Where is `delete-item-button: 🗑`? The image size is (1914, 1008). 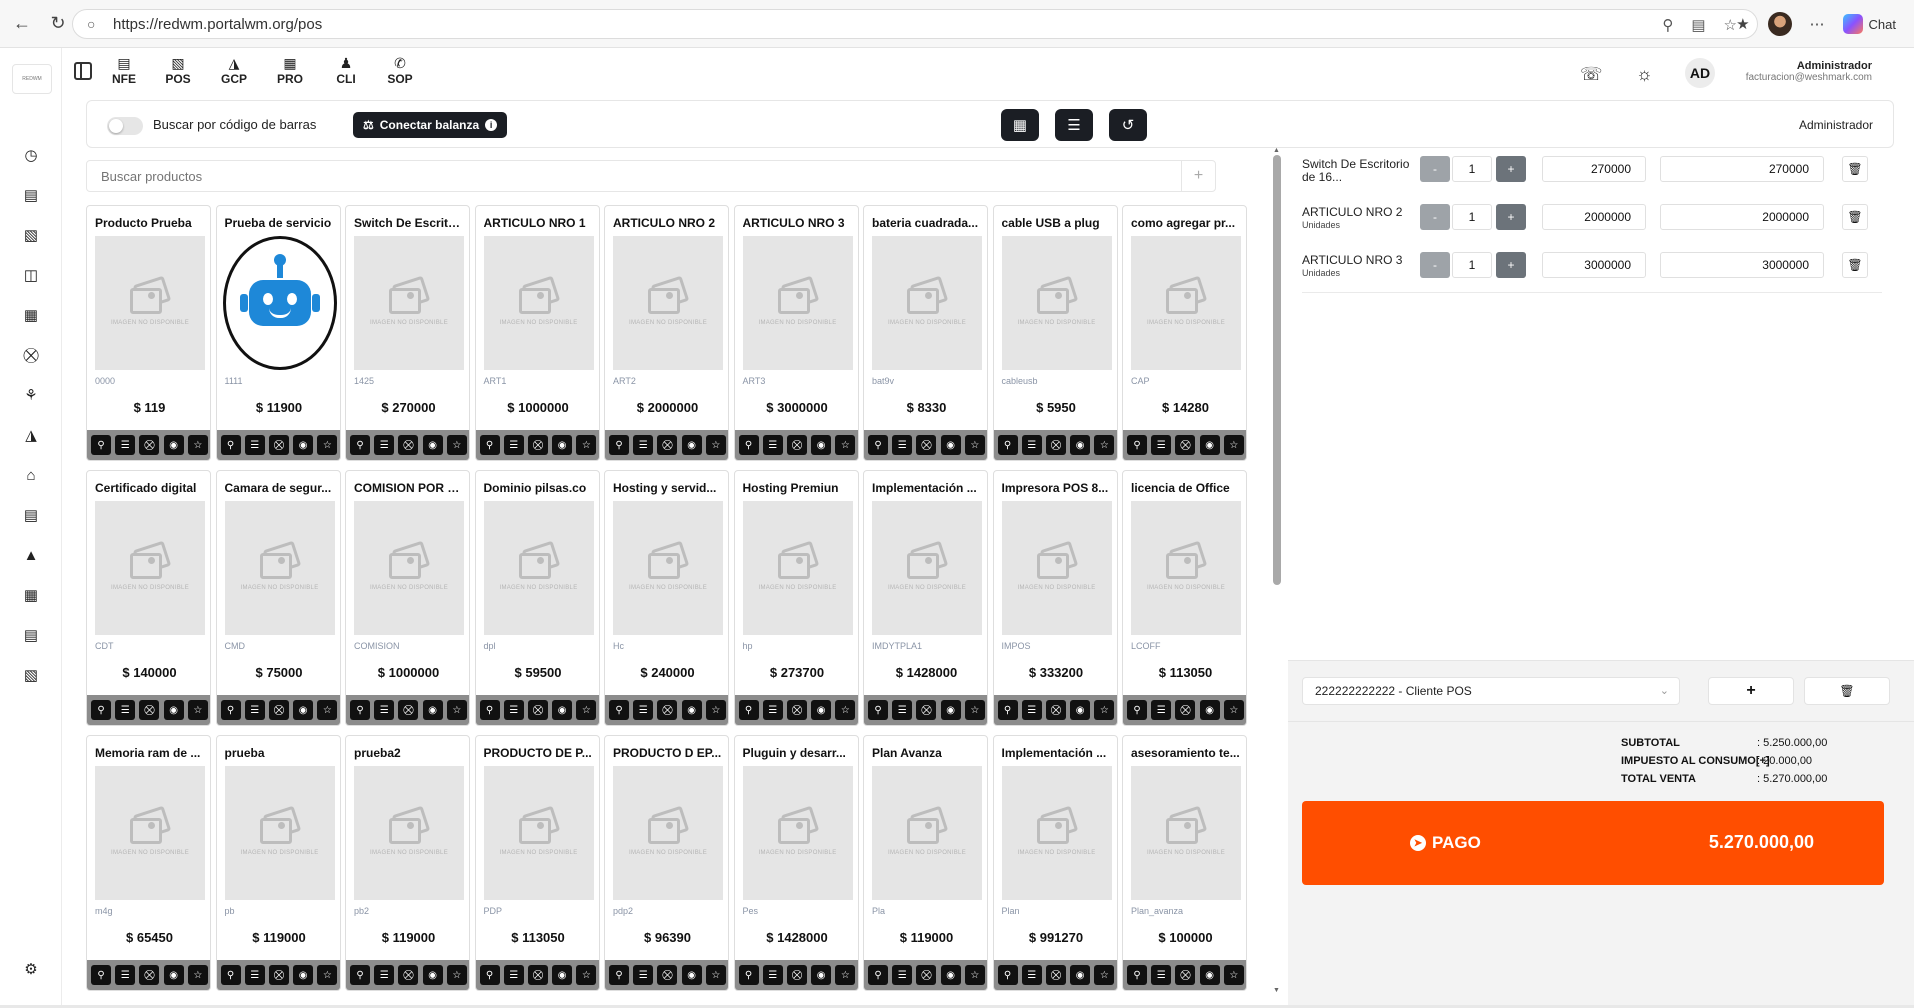
delete-item-button: 🗑 is located at coordinates (1855, 265).